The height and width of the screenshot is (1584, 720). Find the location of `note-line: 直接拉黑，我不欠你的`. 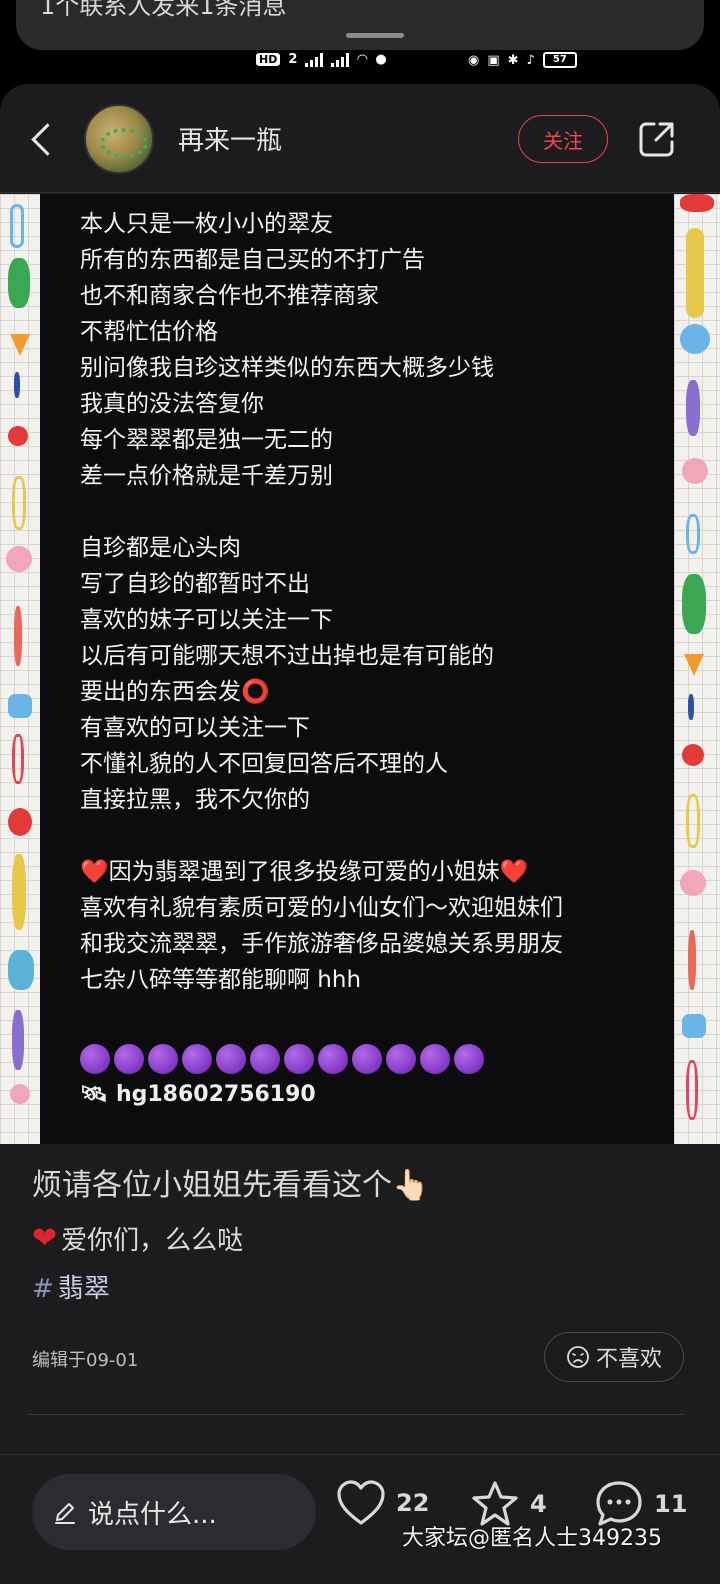

note-line: 直接拉黑，我不欠你的 is located at coordinates (195, 800).